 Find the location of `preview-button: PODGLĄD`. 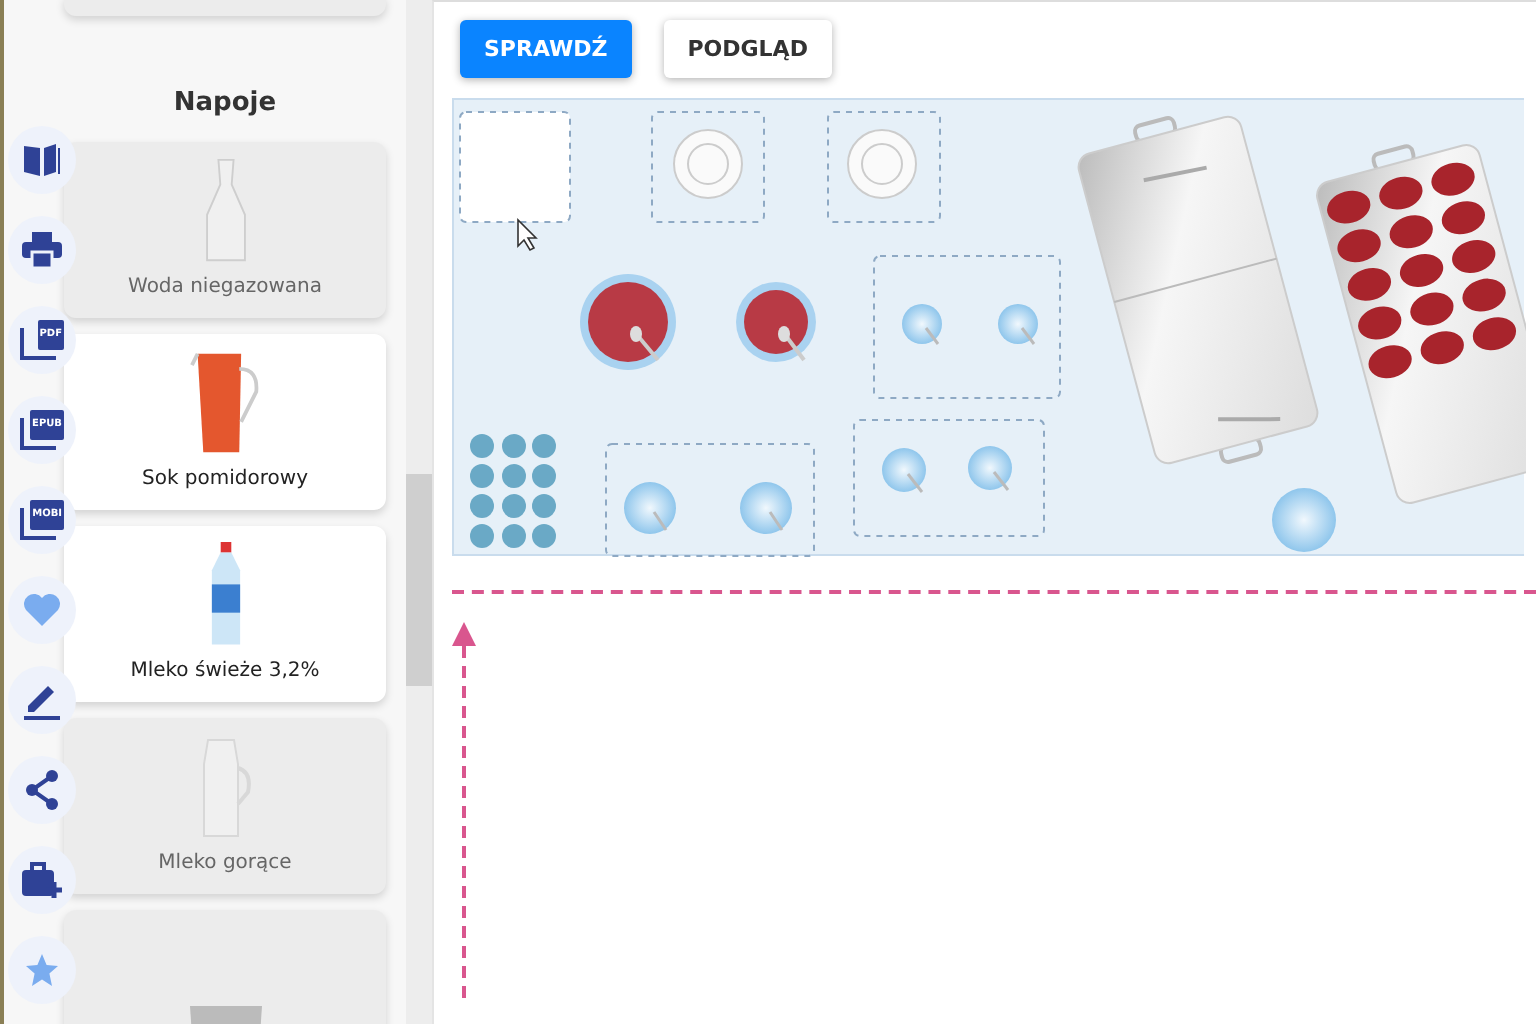

preview-button: PODGLĄD is located at coordinates (747, 49).